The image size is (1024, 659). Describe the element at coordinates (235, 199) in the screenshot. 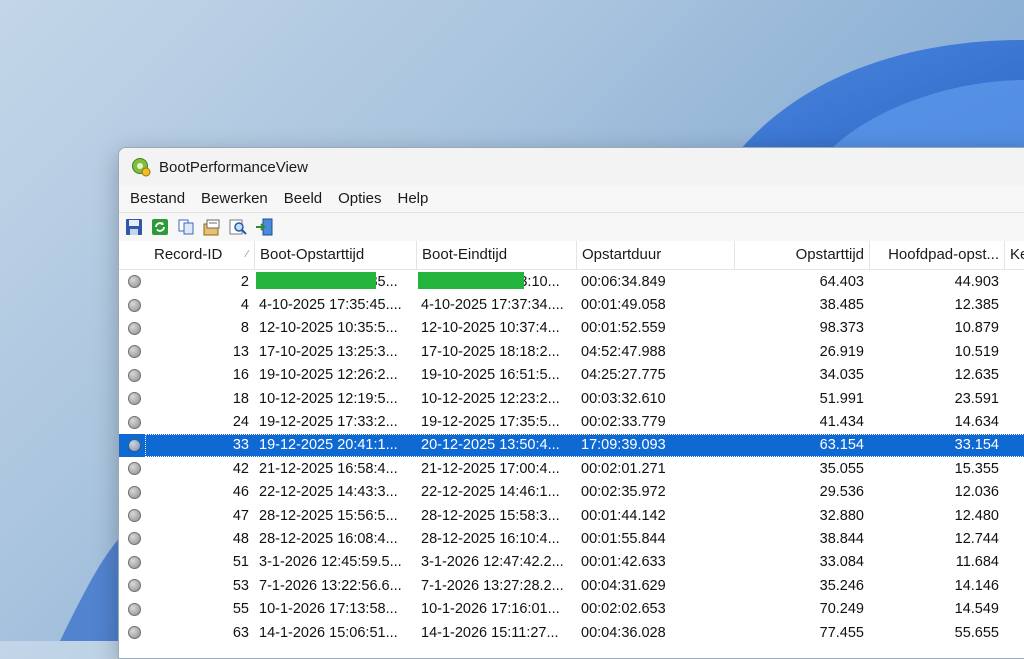

I see `menu-bewerken: Bewerken` at that location.